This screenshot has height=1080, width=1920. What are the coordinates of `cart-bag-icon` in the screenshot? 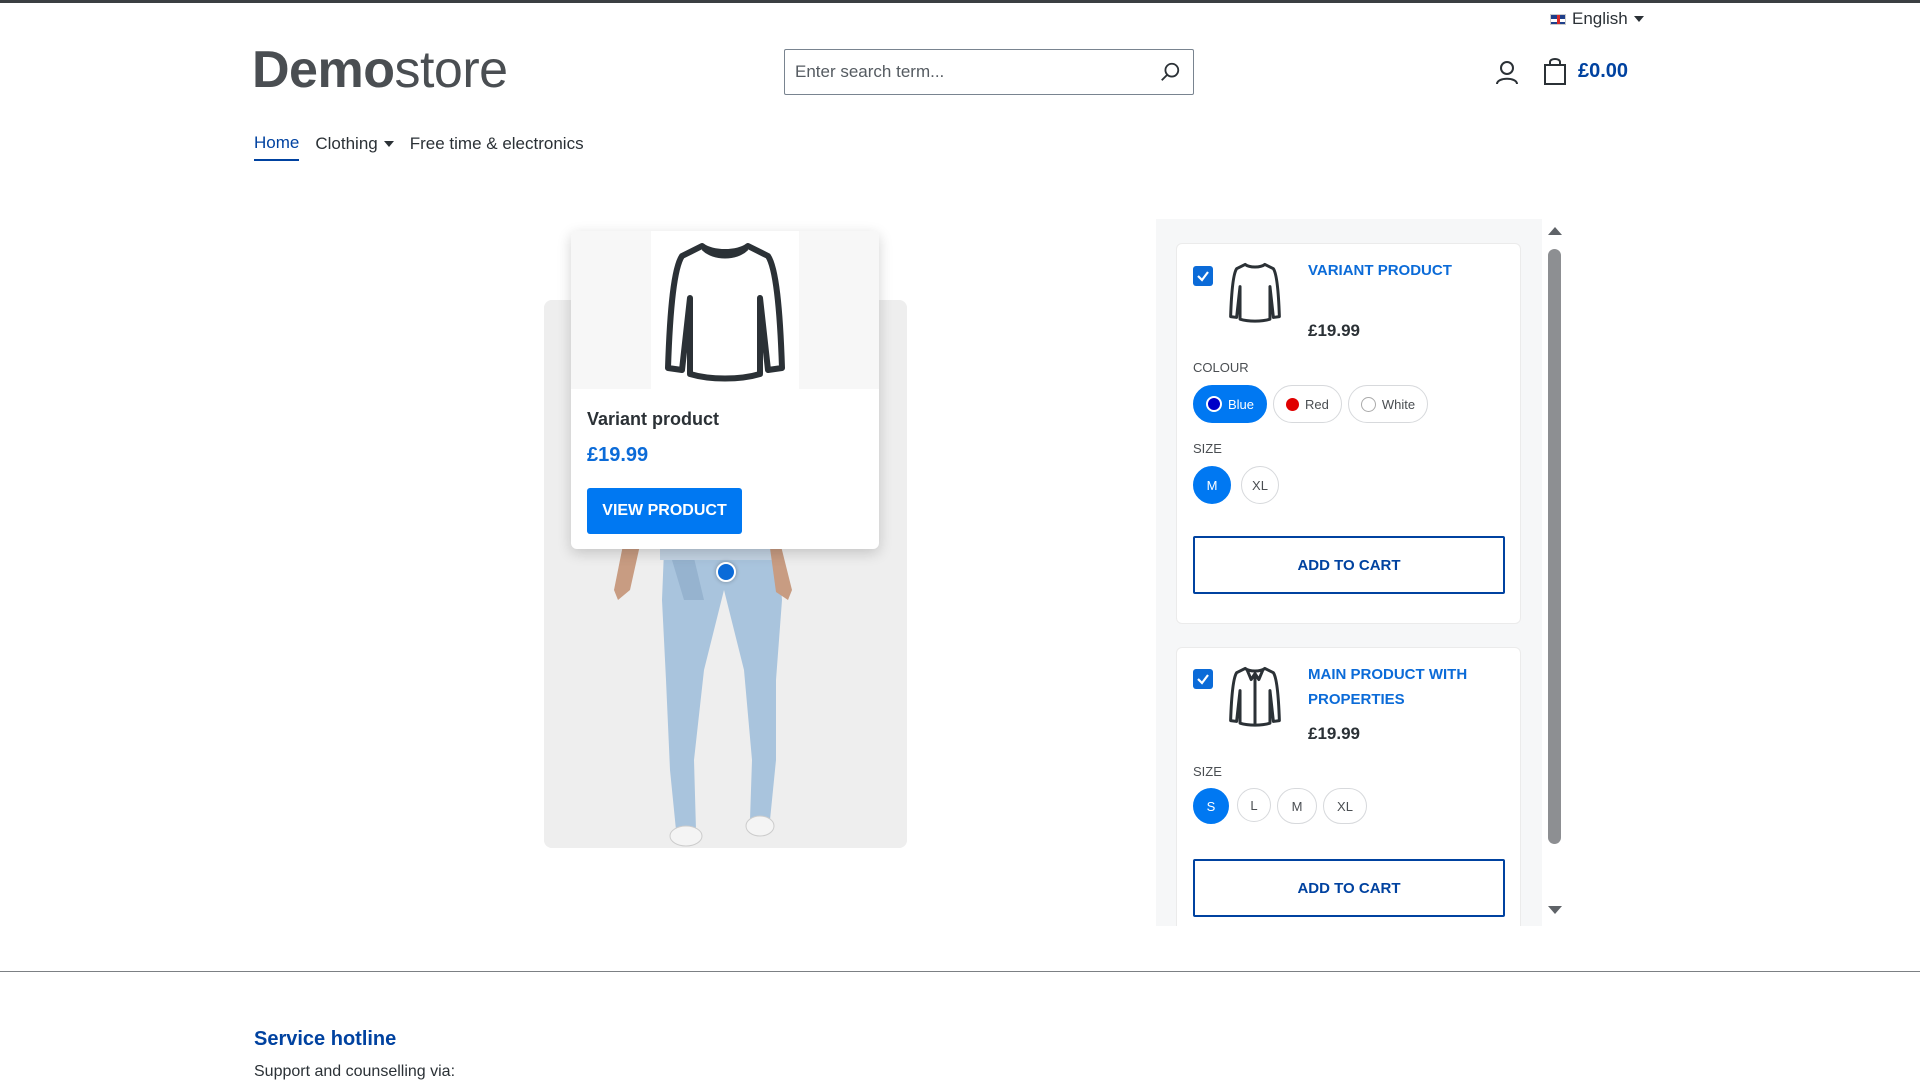 It's located at (1555, 71).